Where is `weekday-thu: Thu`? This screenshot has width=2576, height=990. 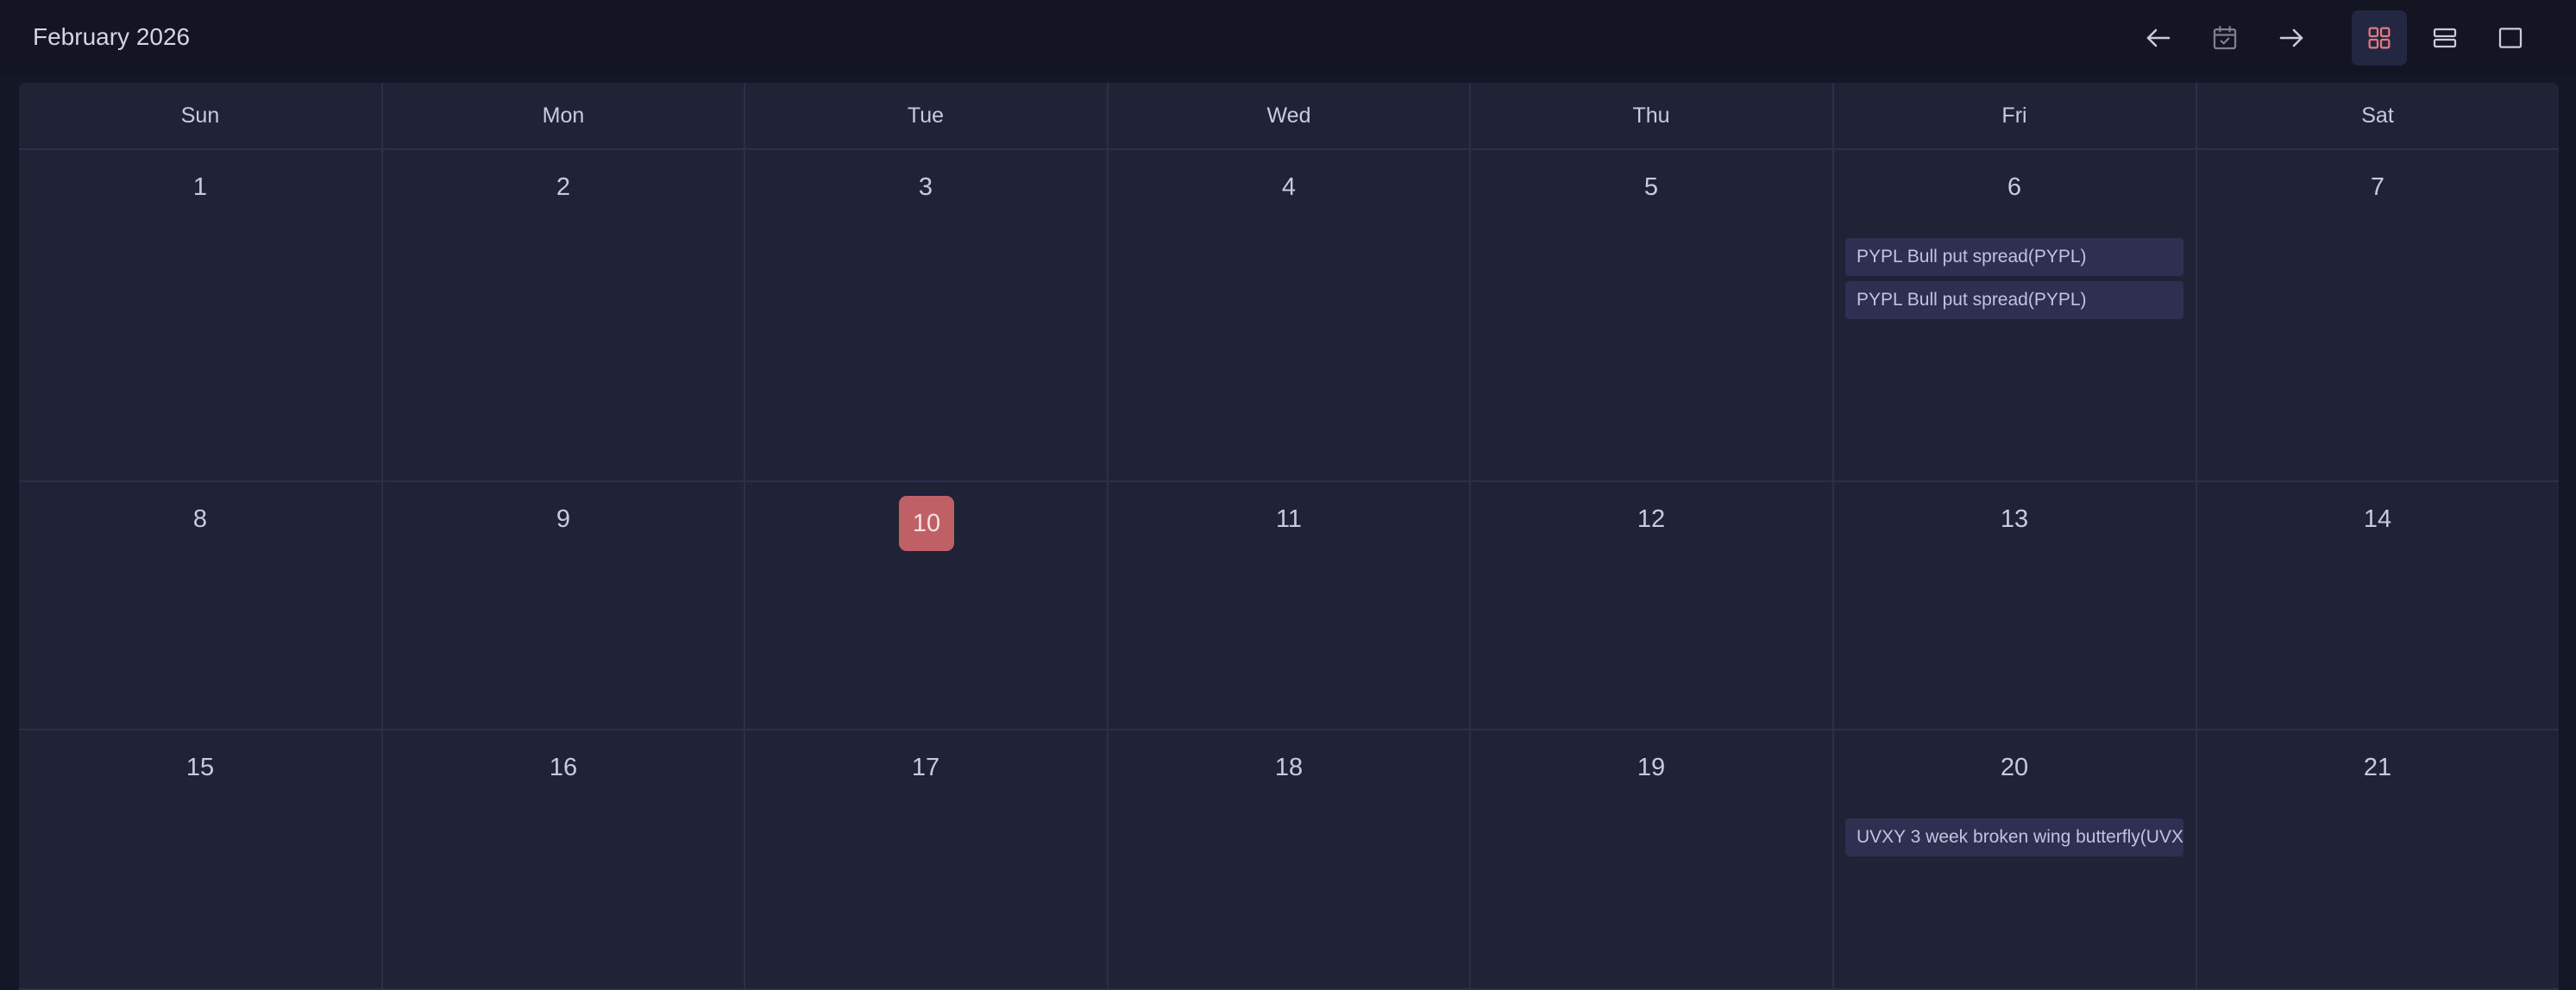
weekday-thu: Thu is located at coordinates (1651, 115).